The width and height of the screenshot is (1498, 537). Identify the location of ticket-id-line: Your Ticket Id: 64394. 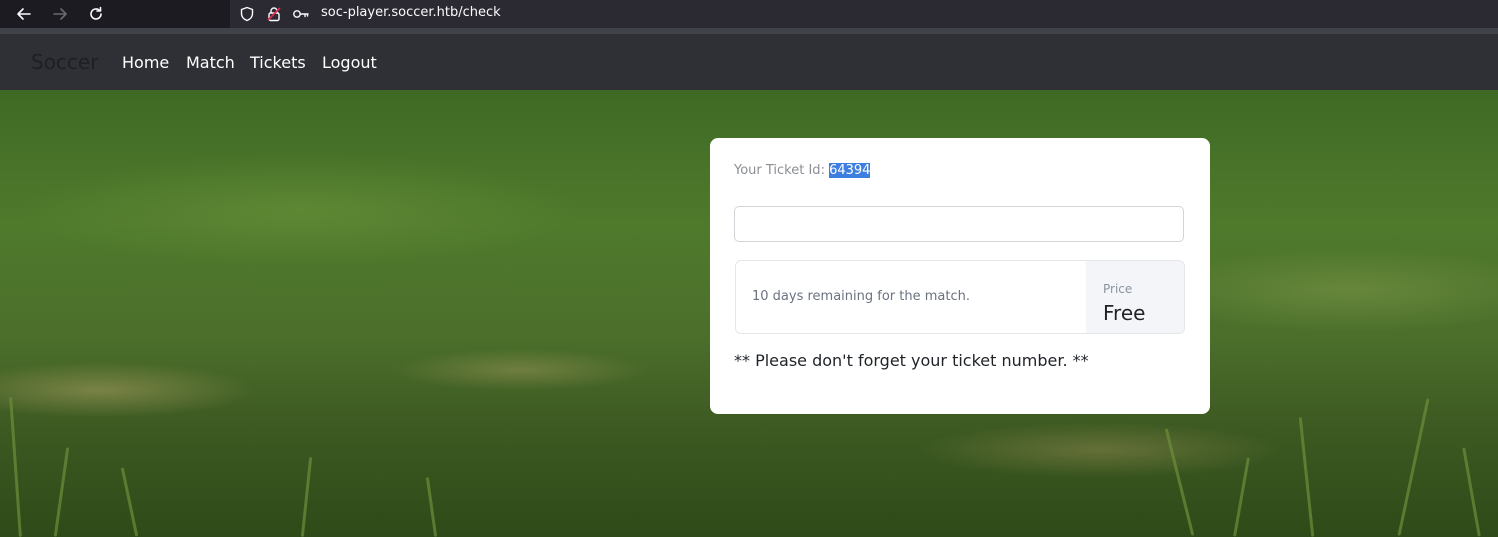
(802, 170).